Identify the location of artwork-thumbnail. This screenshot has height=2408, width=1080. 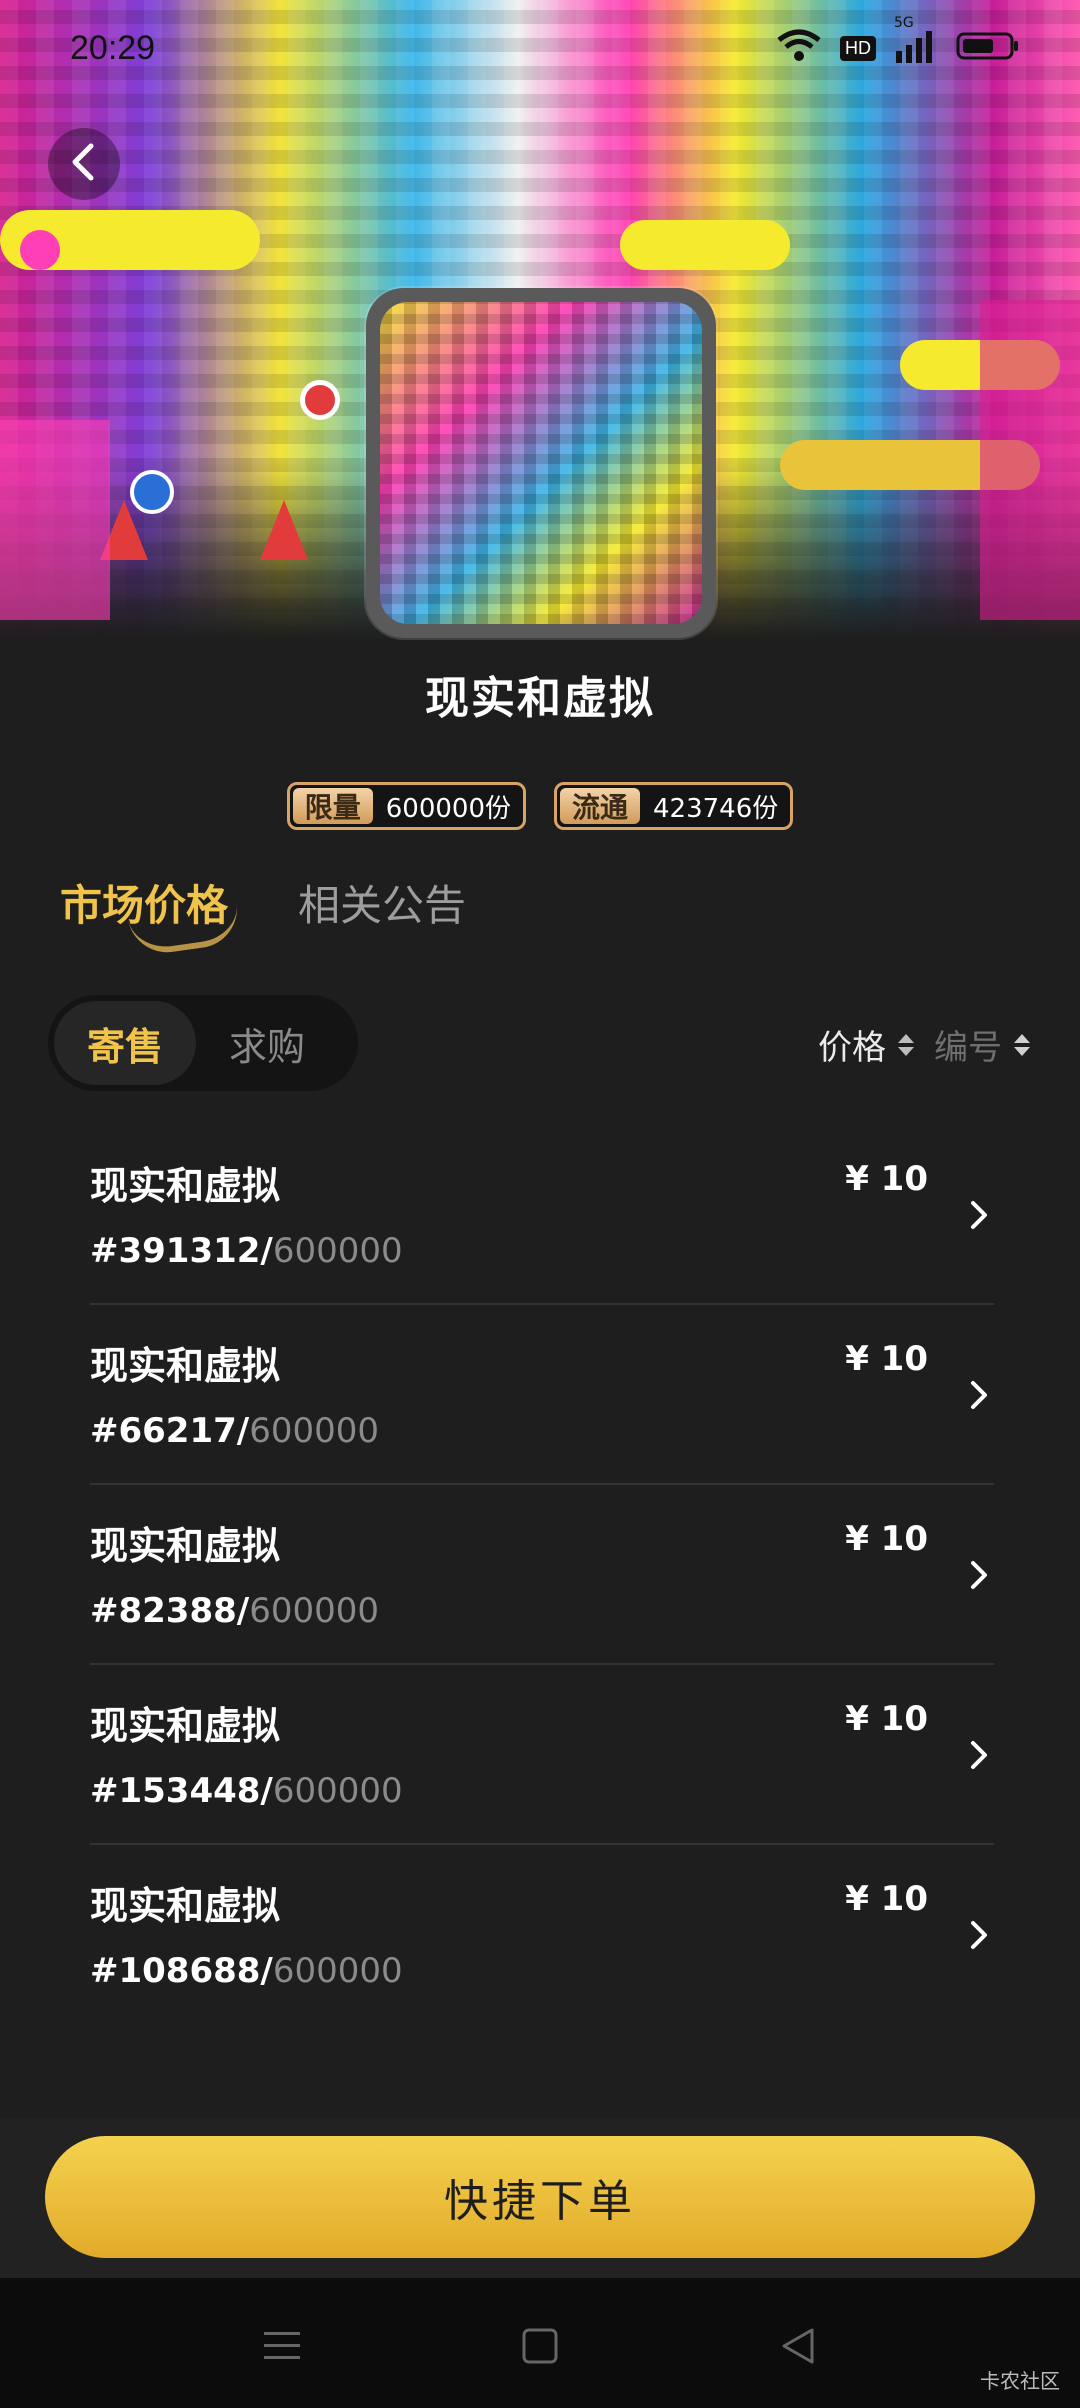
(541, 463).